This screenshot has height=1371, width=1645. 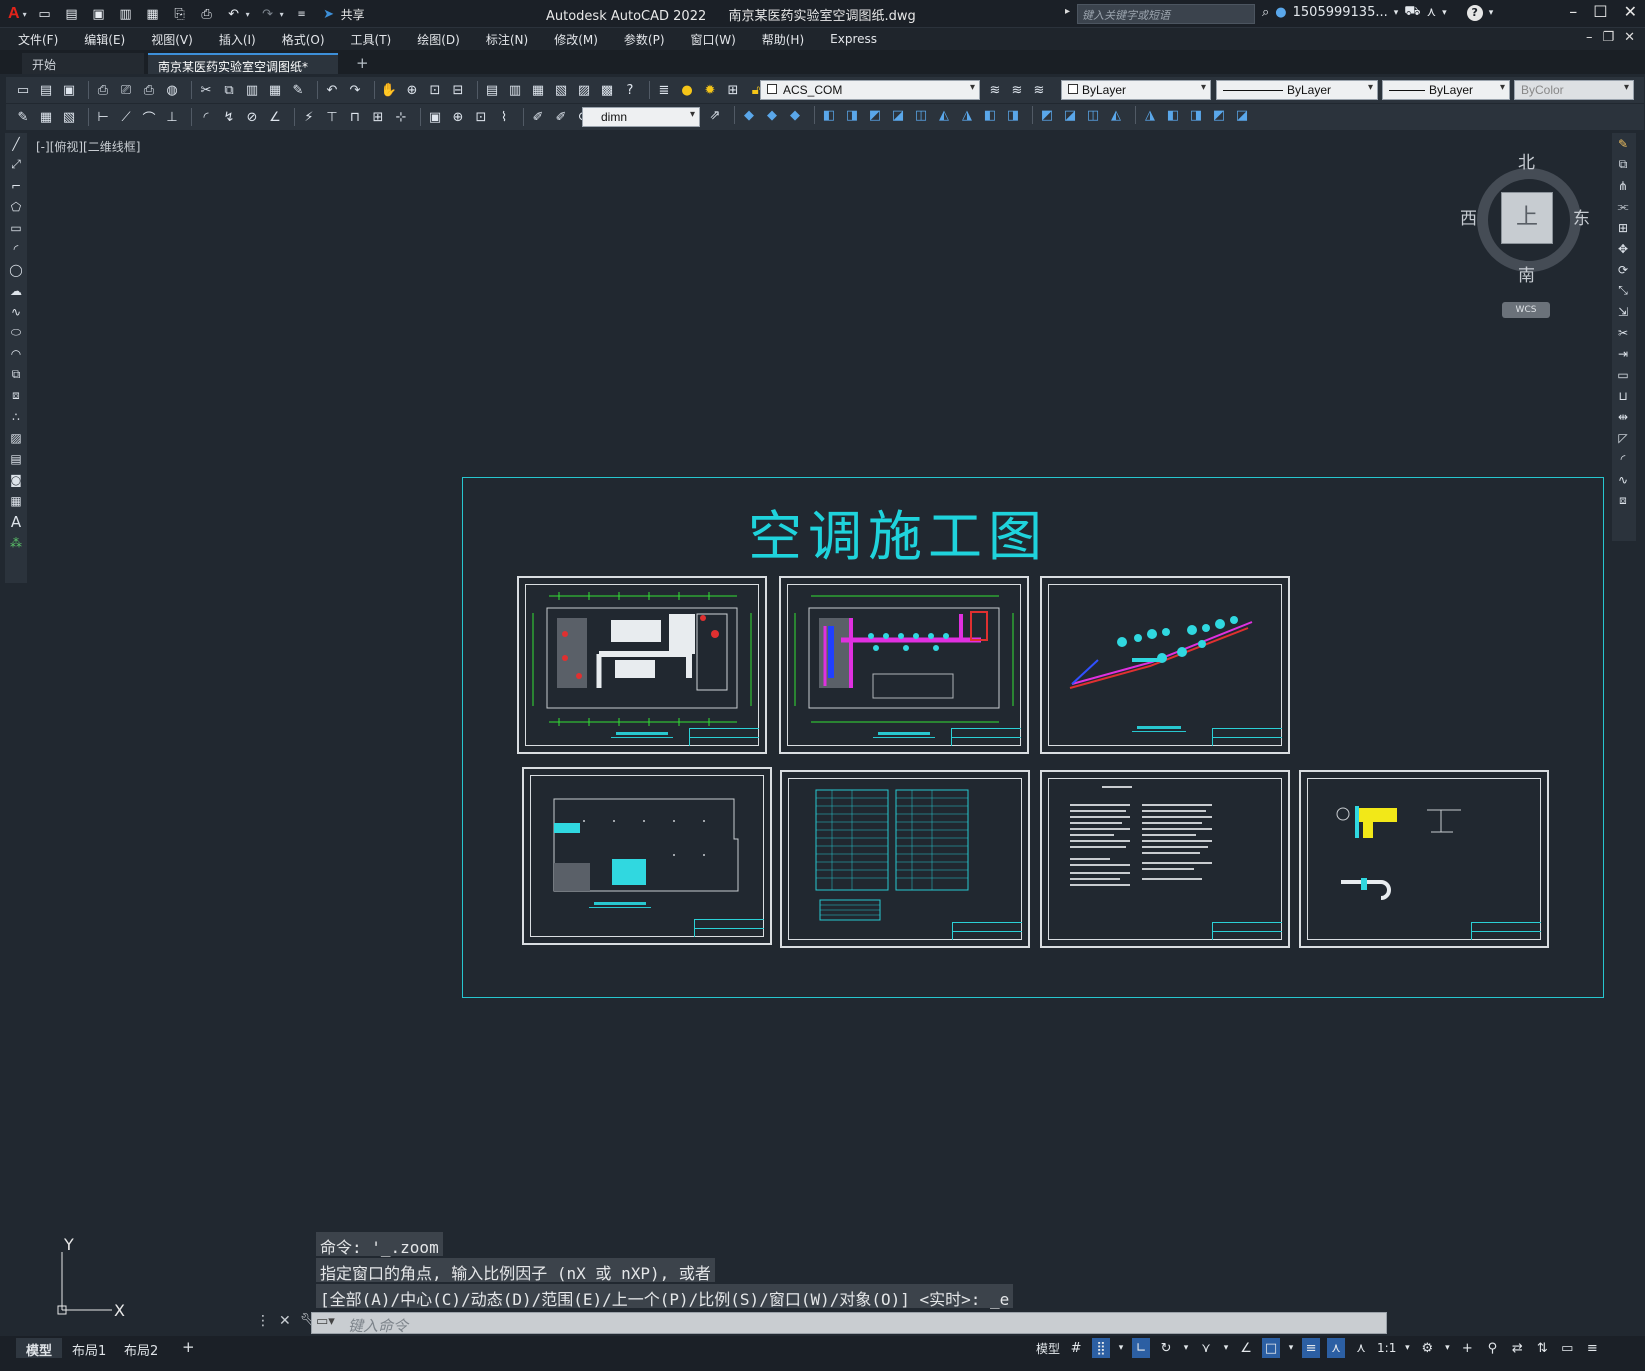 What do you see at coordinates (378, 117) in the screenshot?
I see `dim-space-icon: ⊞` at bounding box center [378, 117].